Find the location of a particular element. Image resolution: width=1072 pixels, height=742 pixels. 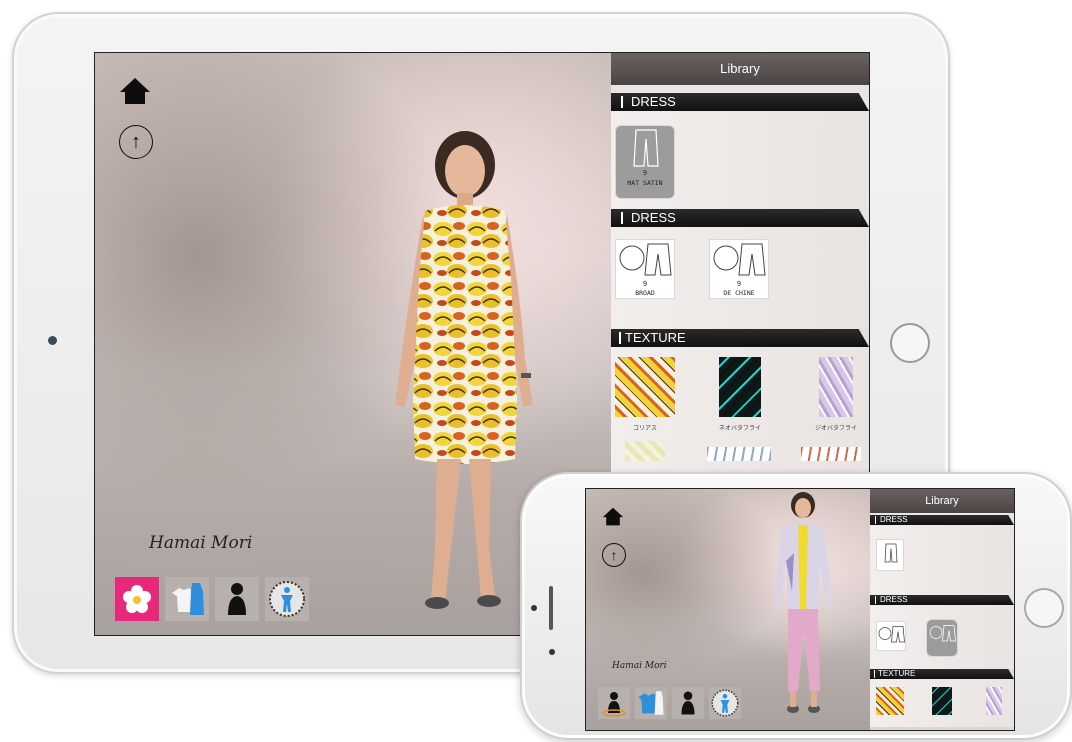

texture-label: コリアス is located at coordinates (644, 429).